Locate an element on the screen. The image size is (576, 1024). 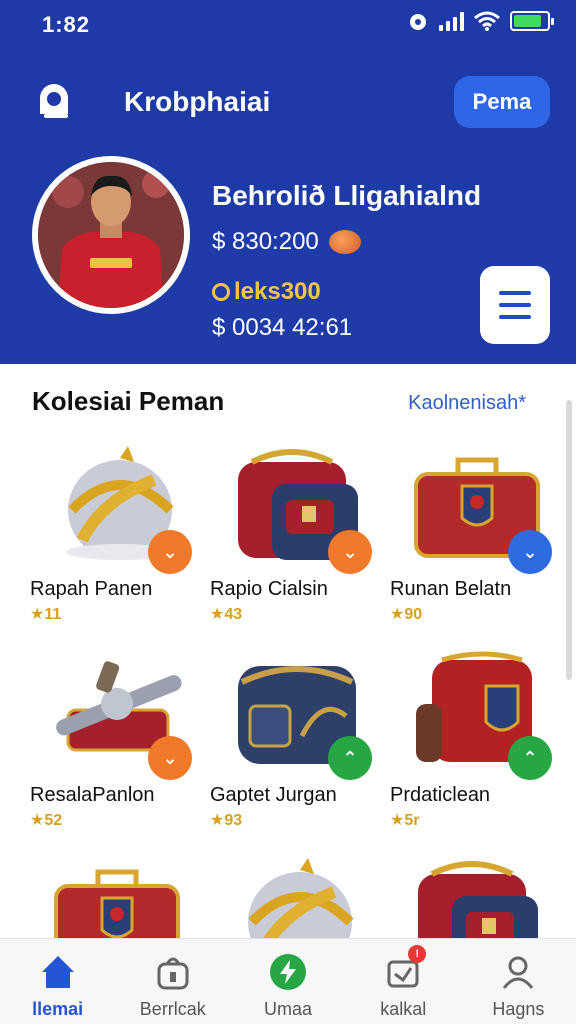
user-icon is located at coordinates (518, 972).